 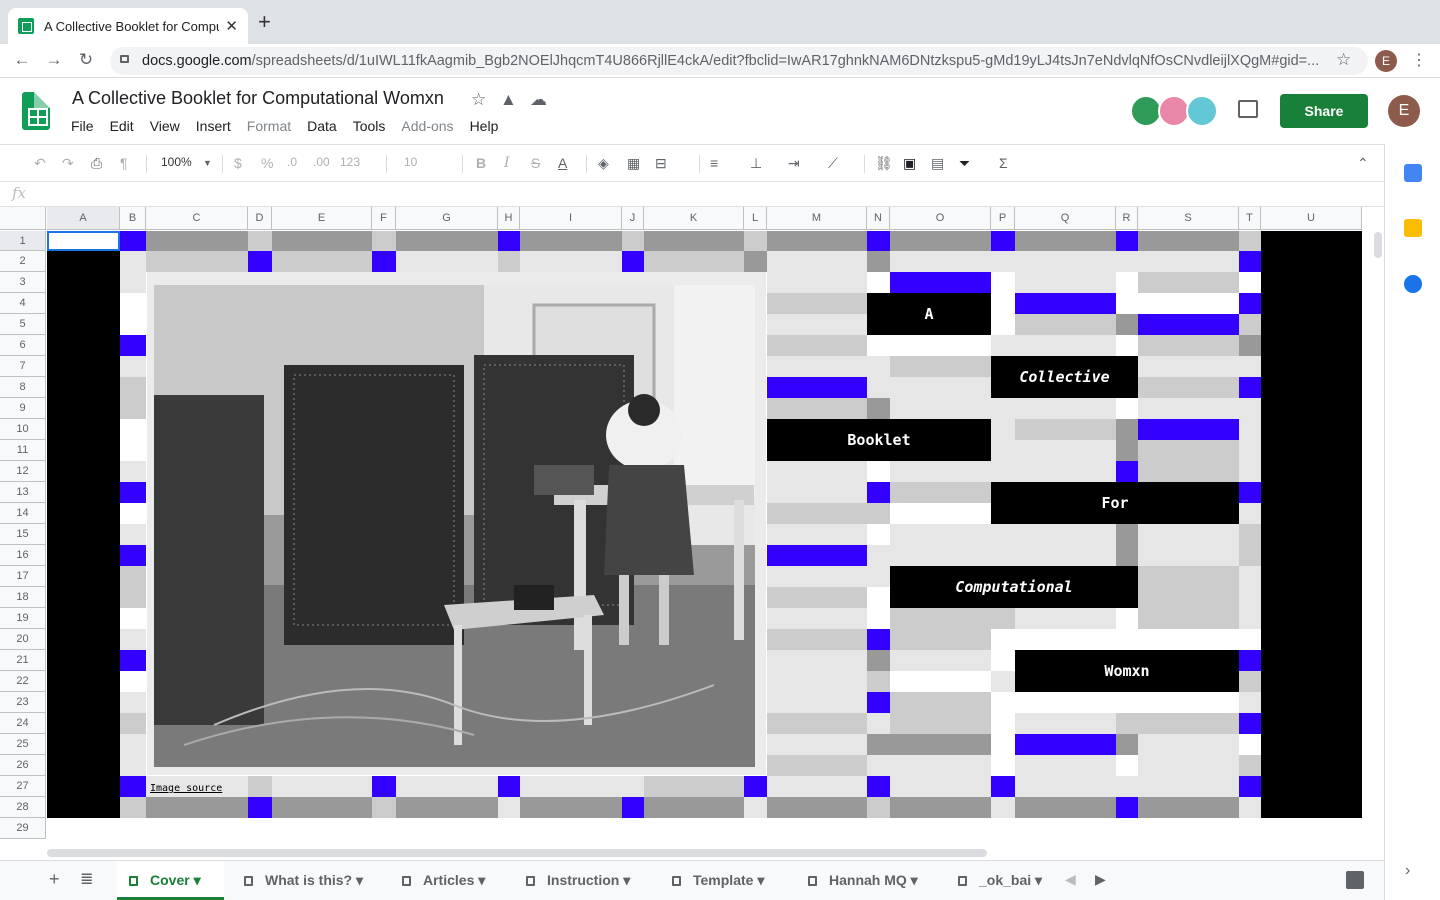 What do you see at coordinates (22, 60) in the screenshot?
I see `back-icon: ←` at bounding box center [22, 60].